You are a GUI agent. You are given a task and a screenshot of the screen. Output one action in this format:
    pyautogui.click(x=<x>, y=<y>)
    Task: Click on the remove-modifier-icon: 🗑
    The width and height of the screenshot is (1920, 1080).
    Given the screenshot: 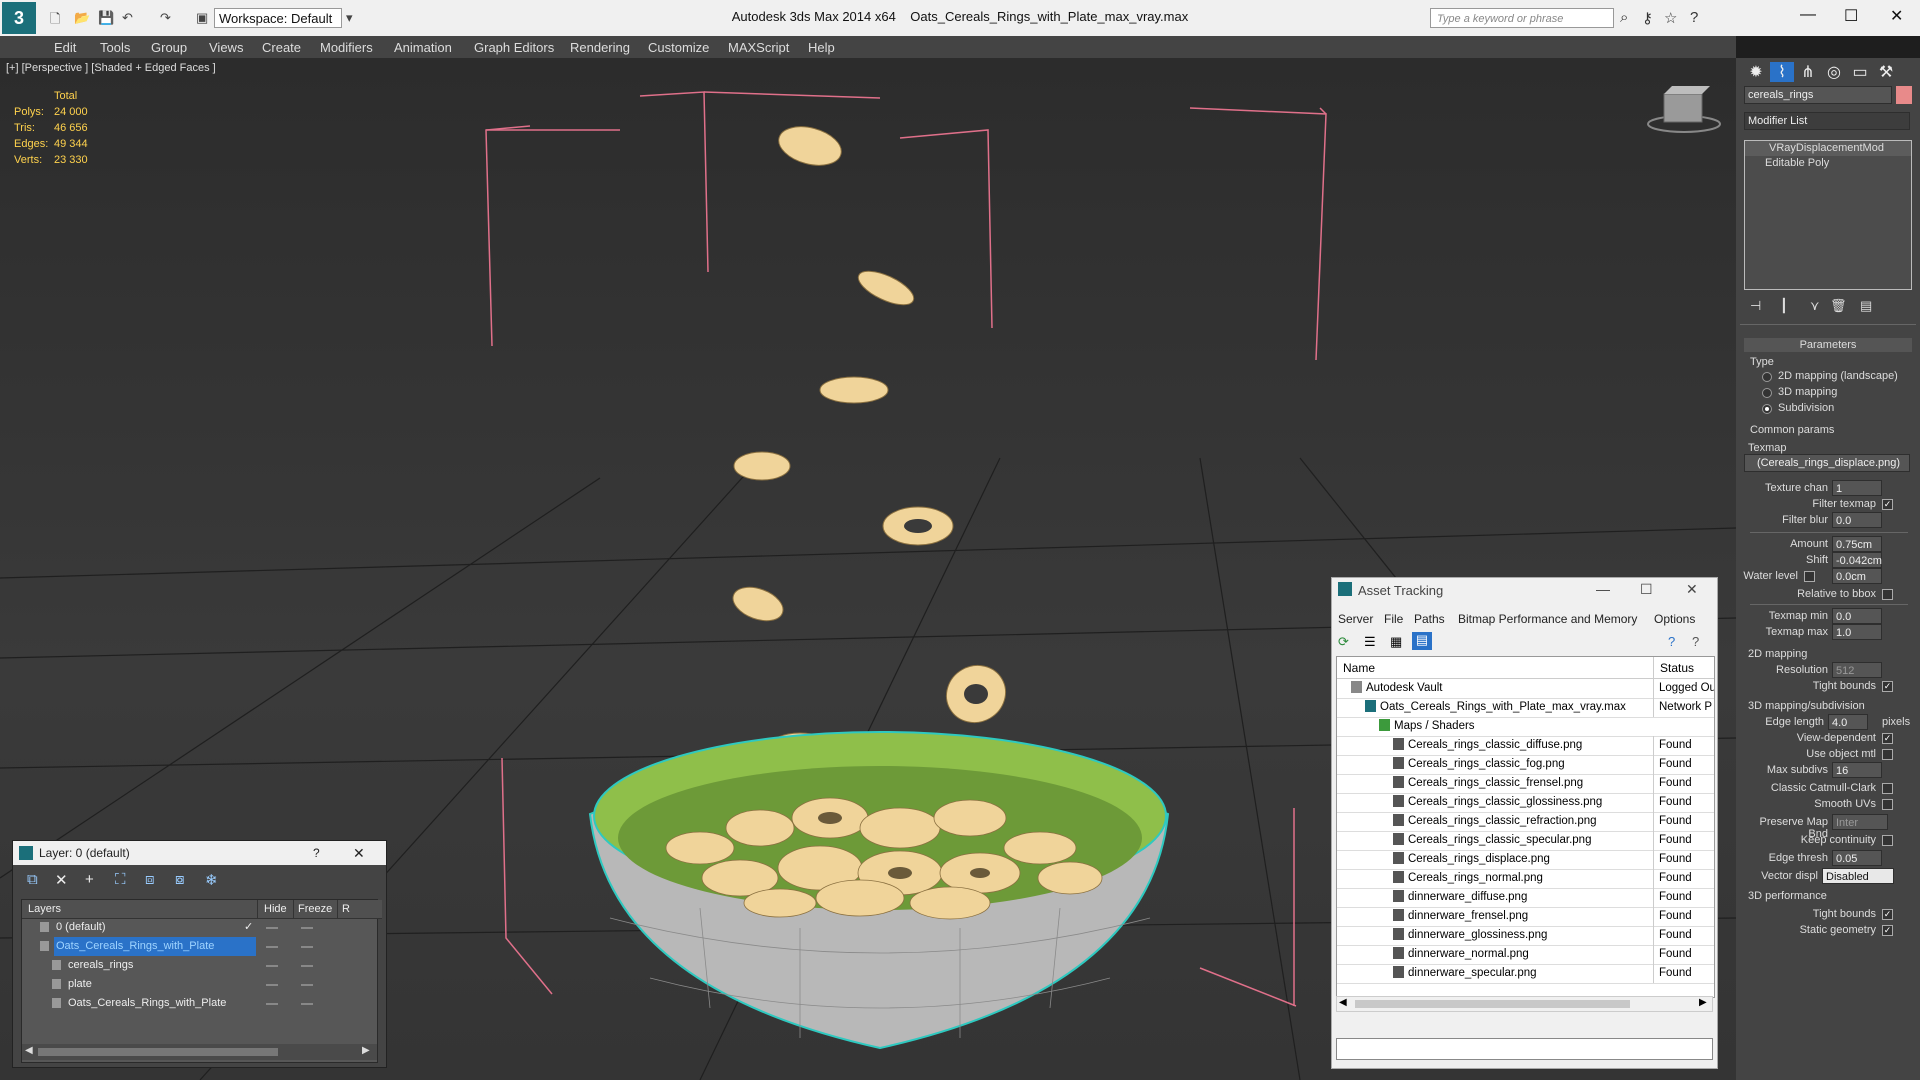 What is the action you would take?
    pyautogui.click(x=1838, y=306)
    